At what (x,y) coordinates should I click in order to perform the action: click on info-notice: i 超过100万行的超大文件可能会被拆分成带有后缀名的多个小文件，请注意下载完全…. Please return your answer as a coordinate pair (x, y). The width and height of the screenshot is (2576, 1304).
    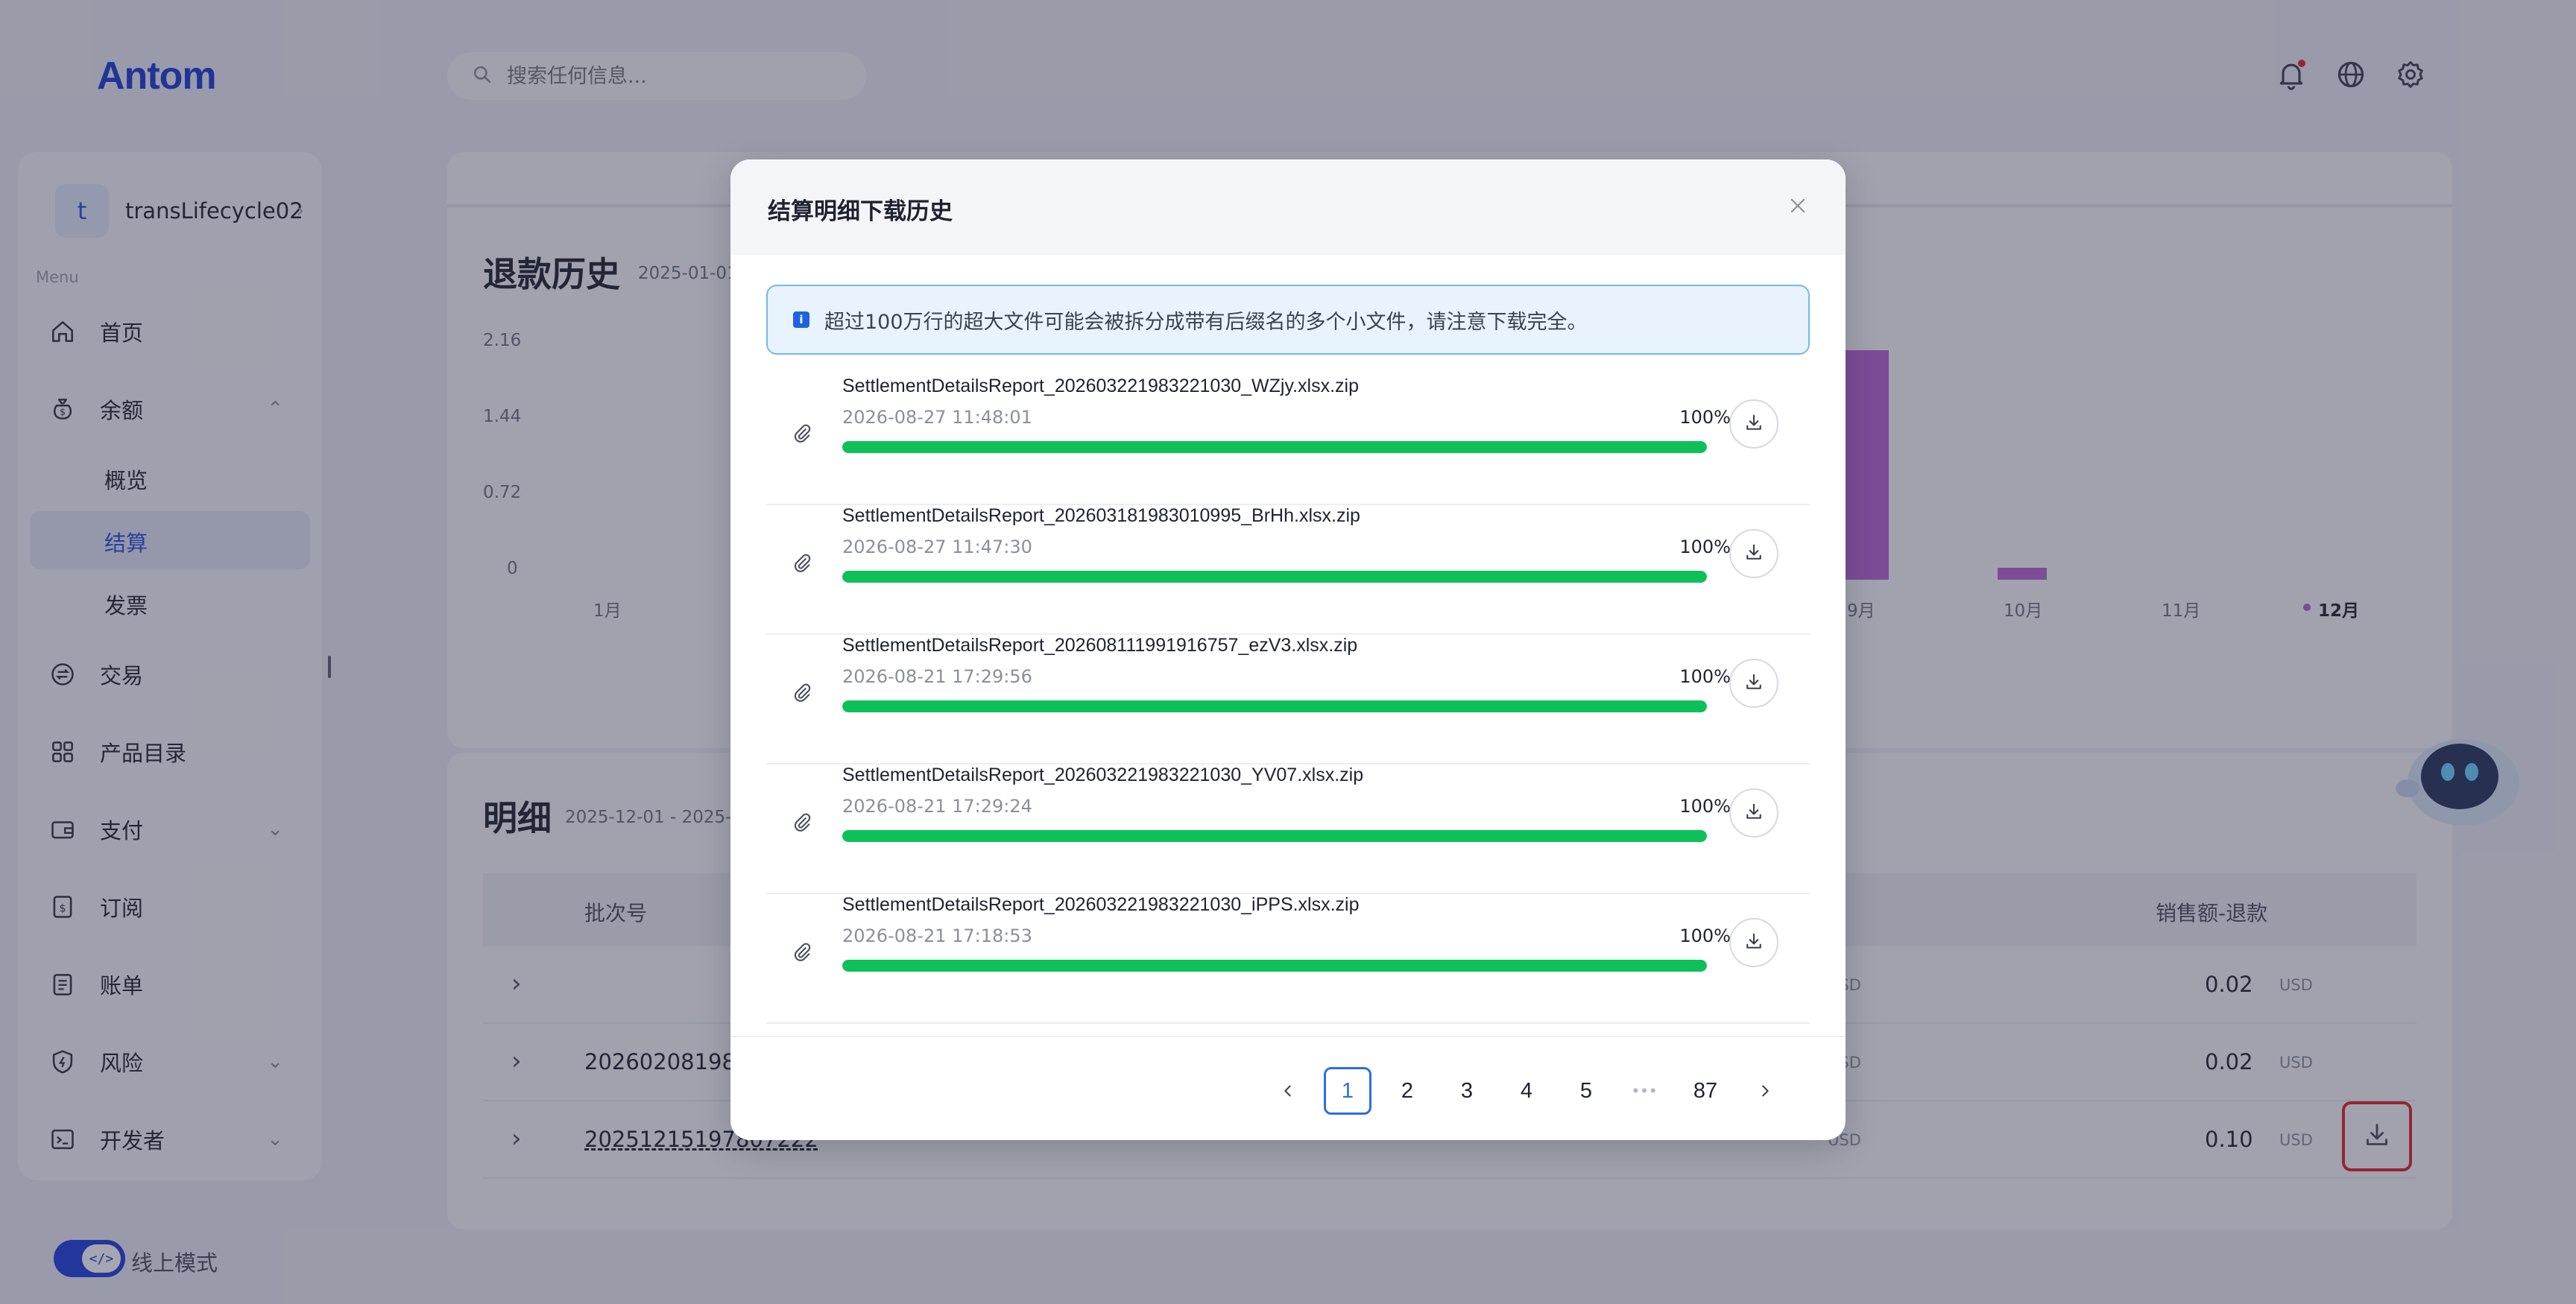
    Looking at the image, I should click on (1288, 320).